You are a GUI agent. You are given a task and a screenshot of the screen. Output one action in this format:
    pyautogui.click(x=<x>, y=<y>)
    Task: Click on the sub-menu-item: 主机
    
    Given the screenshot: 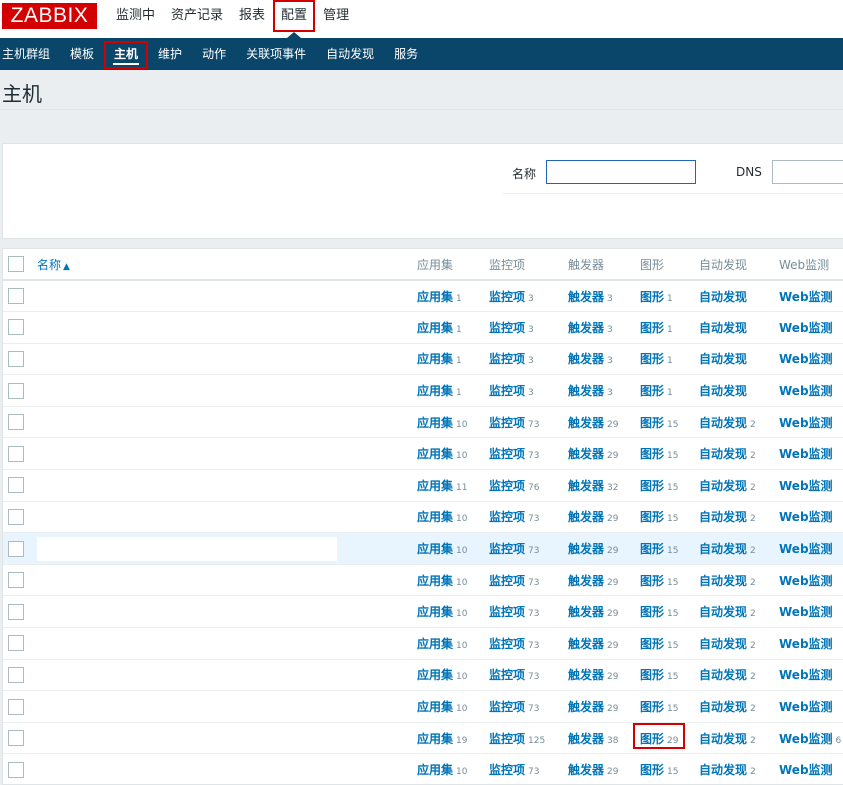 What is the action you would take?
    pyautogui.click(x=126, y=54)
    